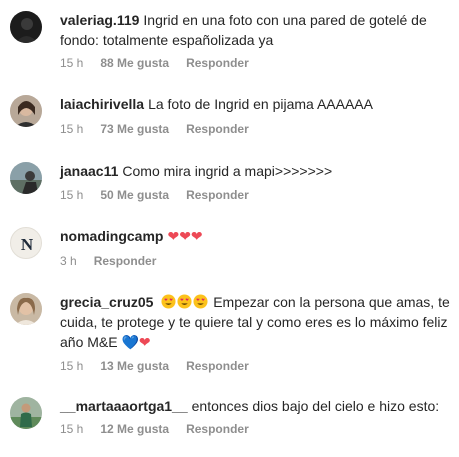 The width and height of the screenshot is (459, 457). Describe the element at coordinates (144, 343) in the screenshot. I see `red-heart-emoji: ❤` at that location.